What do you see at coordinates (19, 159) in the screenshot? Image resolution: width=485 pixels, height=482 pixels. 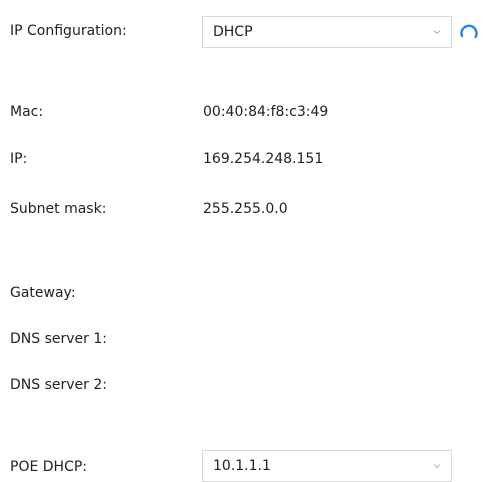 I see `ip-label: IP:` at bounding box center [19, 159].